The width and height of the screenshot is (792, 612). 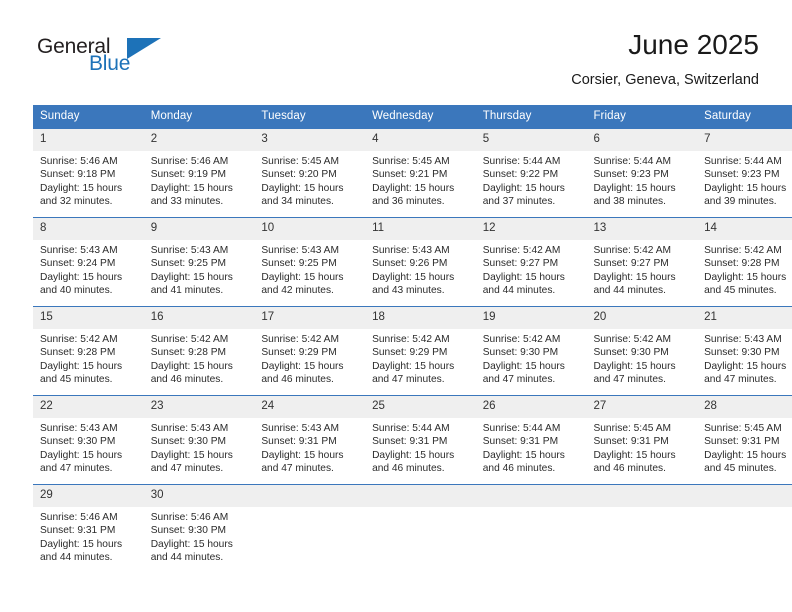 What do you see at coordinates (665, 80) in the screenshot?
I see `page-subtitle: Corsier, Geneva, Switzerland` at bounding box center [665, 80].